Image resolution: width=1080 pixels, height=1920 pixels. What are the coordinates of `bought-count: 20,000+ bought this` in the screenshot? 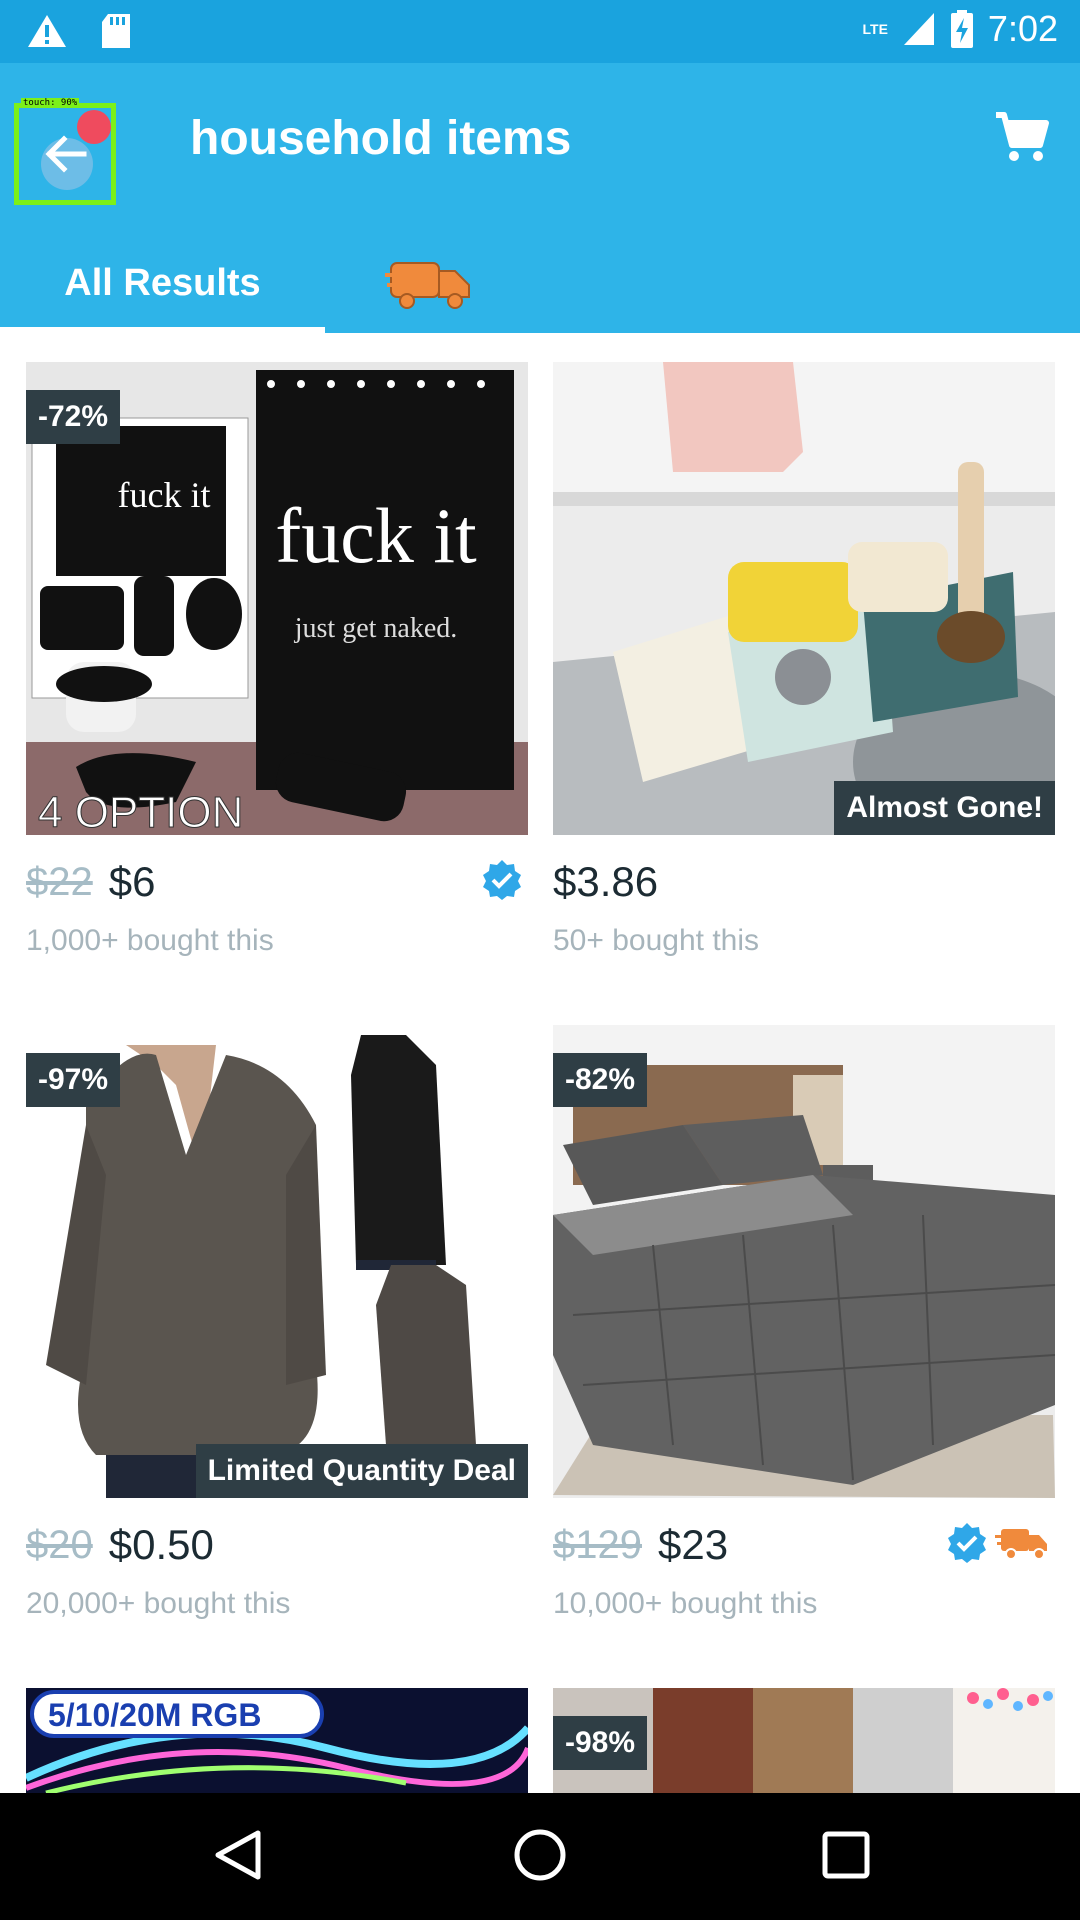 It's located at (158, 1603).